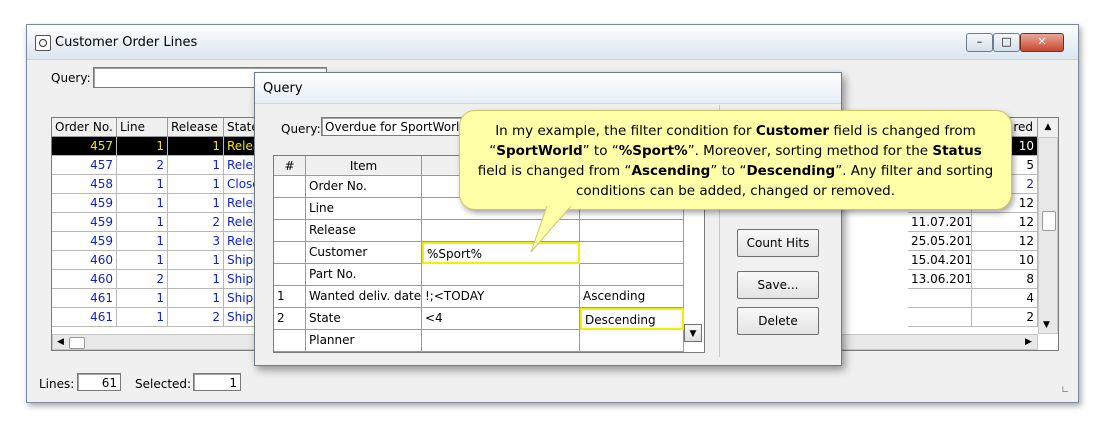 This screenshot has height=424, width=1103. Describe the element at coordinates (1005, 279) in the screenshot. I see `cell-qty: 8` at that location.